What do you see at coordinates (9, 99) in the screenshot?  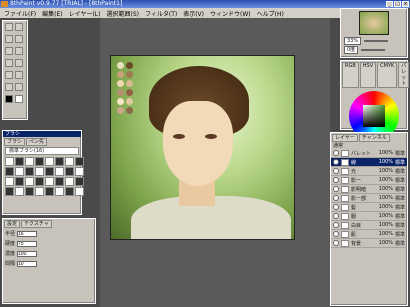 I see `foreground-color-swatch` at bounding box center [9, 99].